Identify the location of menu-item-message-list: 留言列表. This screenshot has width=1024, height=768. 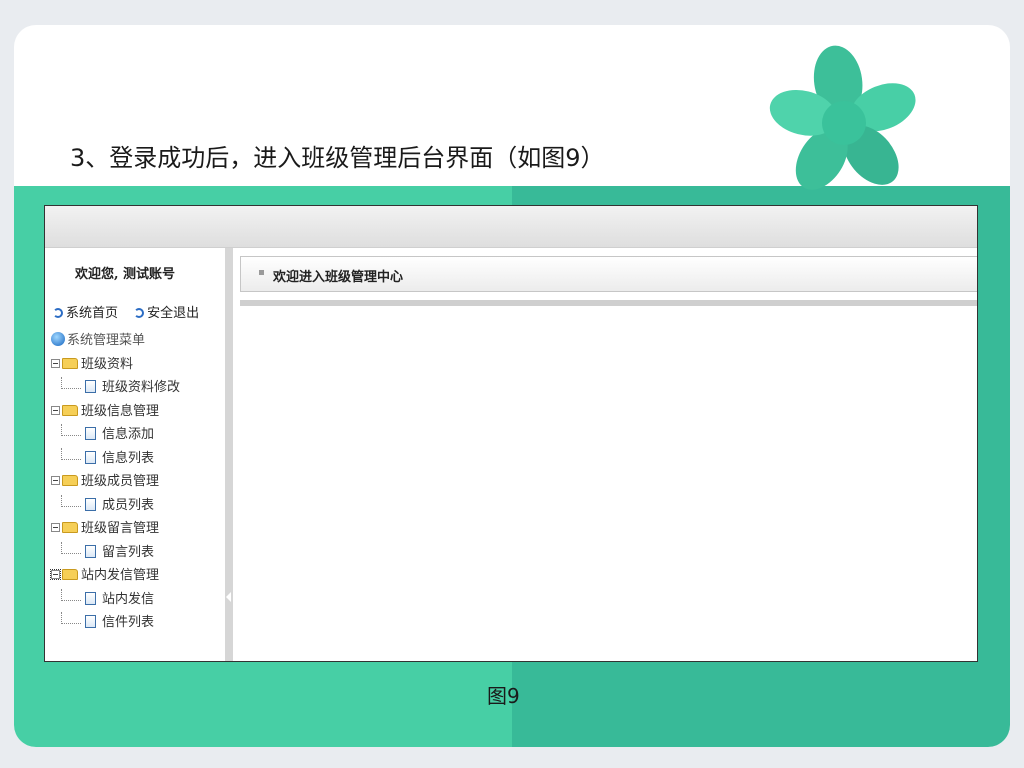
(115, 553).